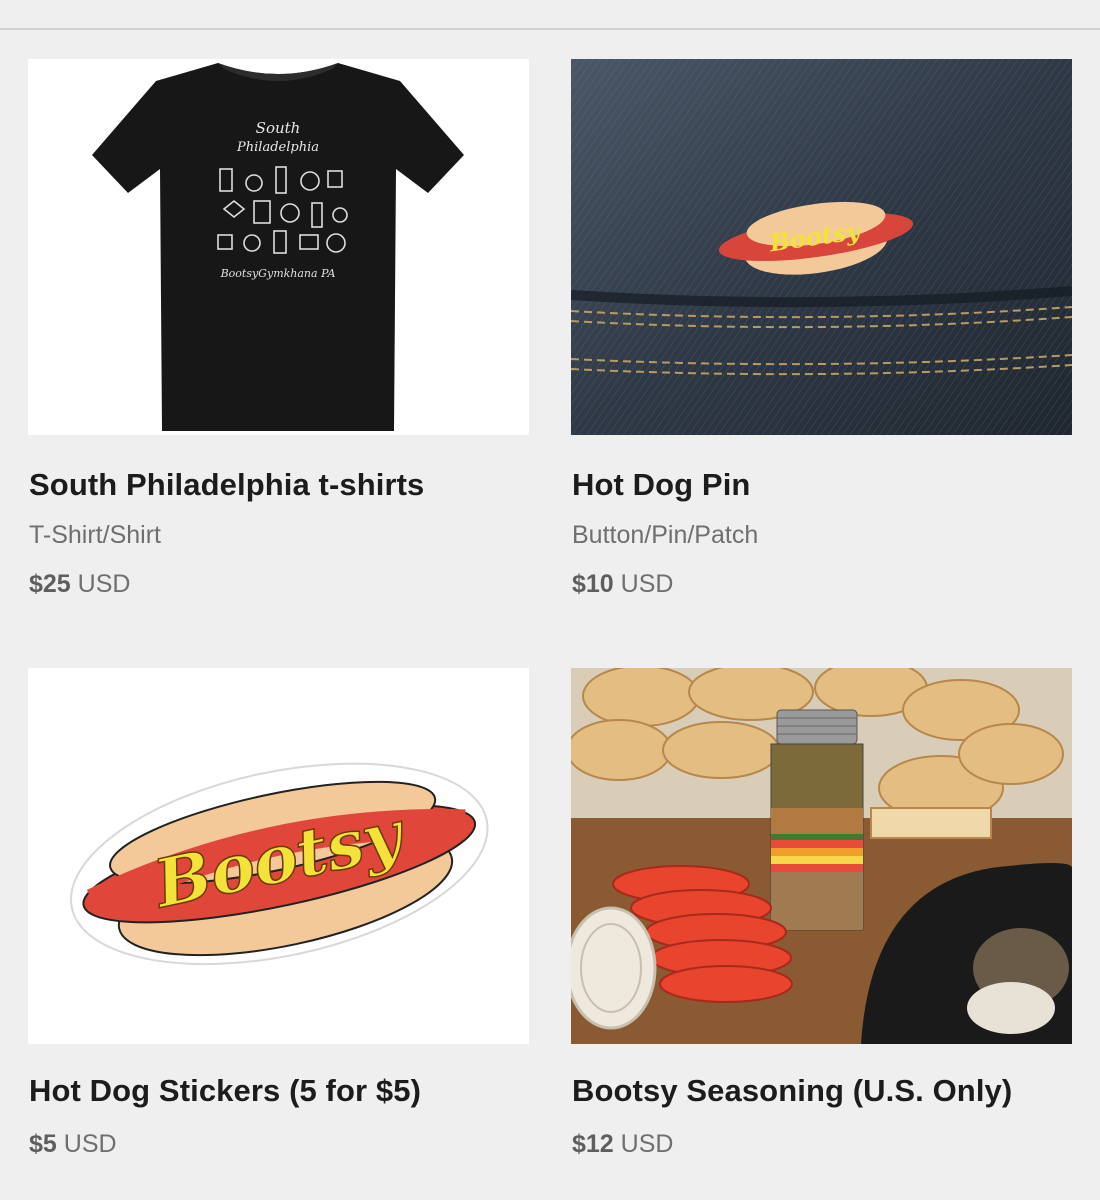 This screenshot has height=1200, width=1100. Describe the element at coordinates (821, 247) in the screenshot. I see `product-image-hot-dog-pin: Bootsy` at that location.